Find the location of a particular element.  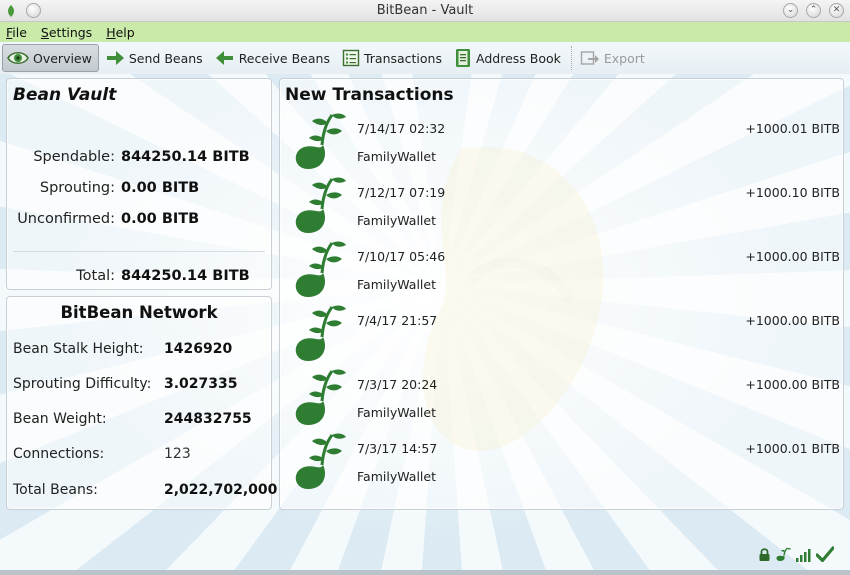

sprouting-difficulty-value: 3.027335 is located at coordinates (201, 384).